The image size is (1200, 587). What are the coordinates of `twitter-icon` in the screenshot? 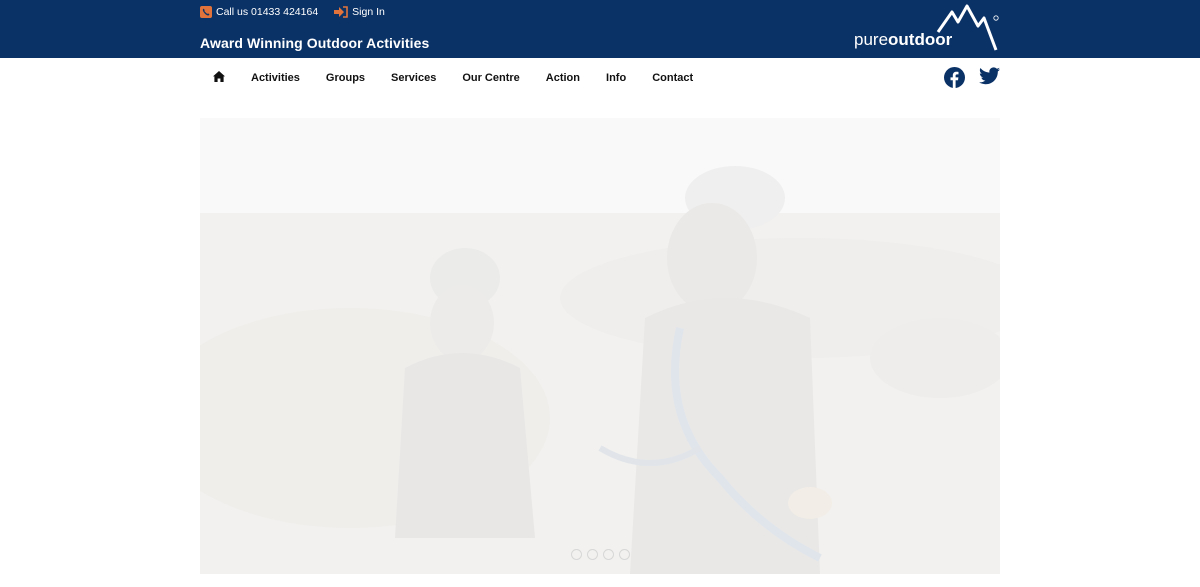 It's located at (989, 80).